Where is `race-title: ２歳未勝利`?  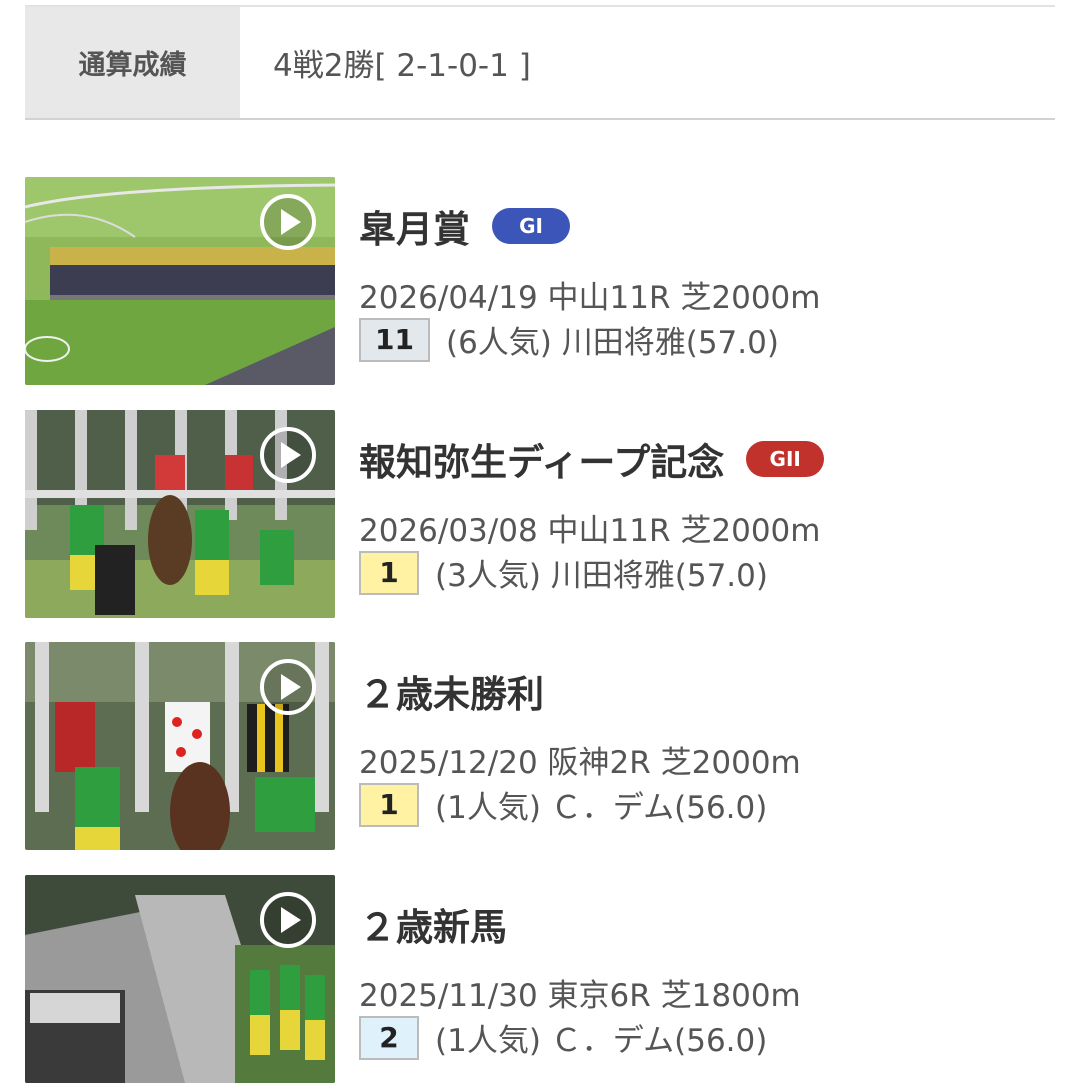 race-title: ２歳未勝利 is located at coordinates (451, 691).